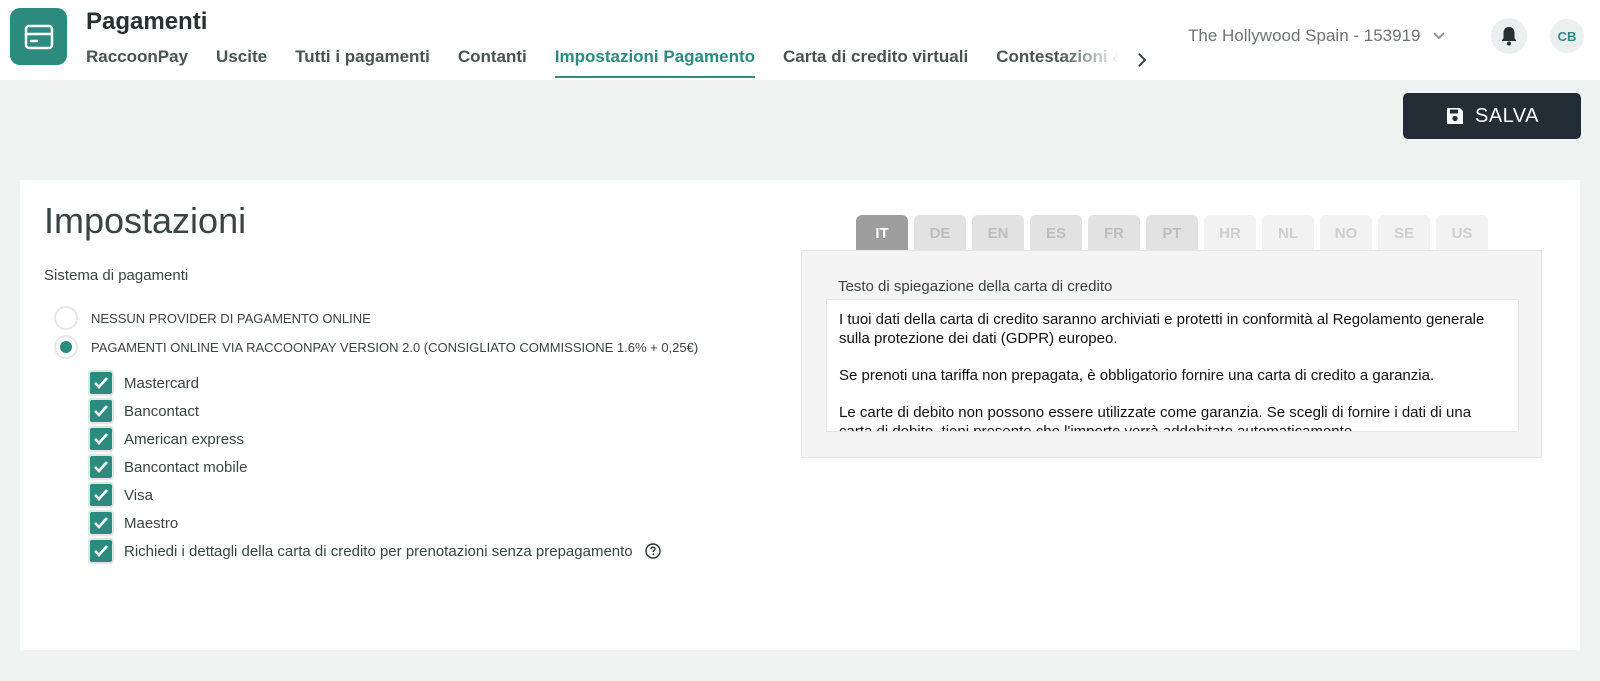  What do you see at coordinates (998, 233) in the screenshot?
I see `lang-tab-en: EN` at bounding box center [998, 233].